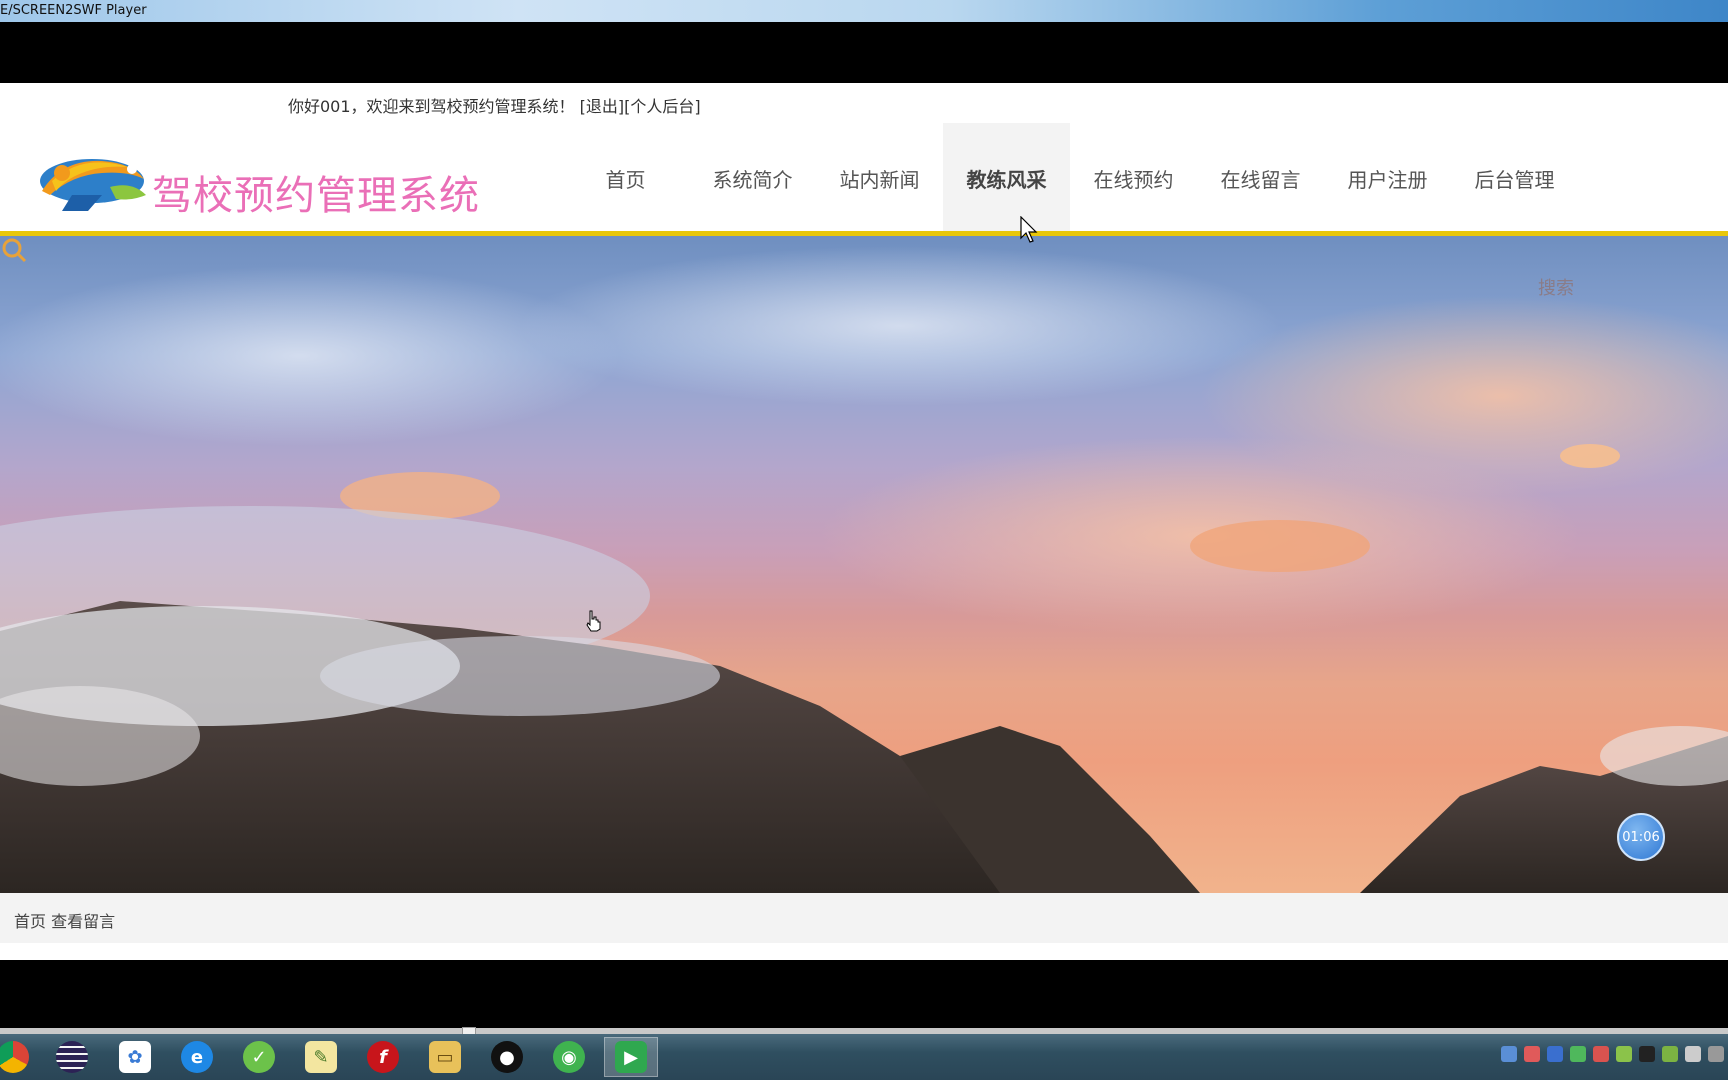  Describe the element at coordinates (383, 1057) in the screenshot. I see `flash-icon: f` at that location.